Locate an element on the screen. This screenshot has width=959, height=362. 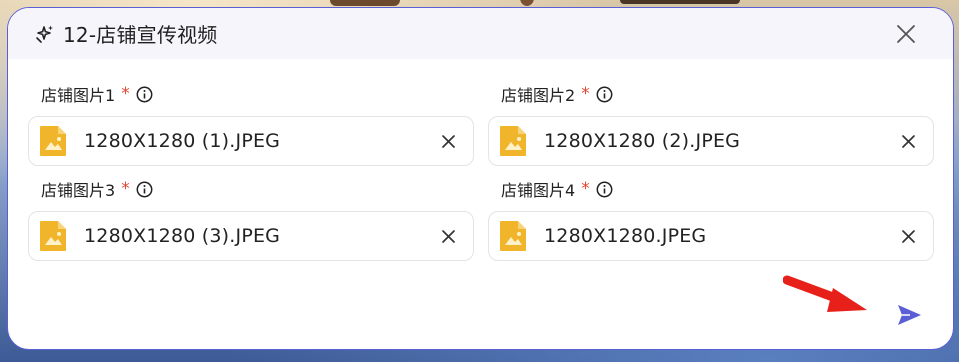
field-store-image-2: 店铺图片2 * 1280X1280 (2).JPEG is located at coordinates (711, 124).